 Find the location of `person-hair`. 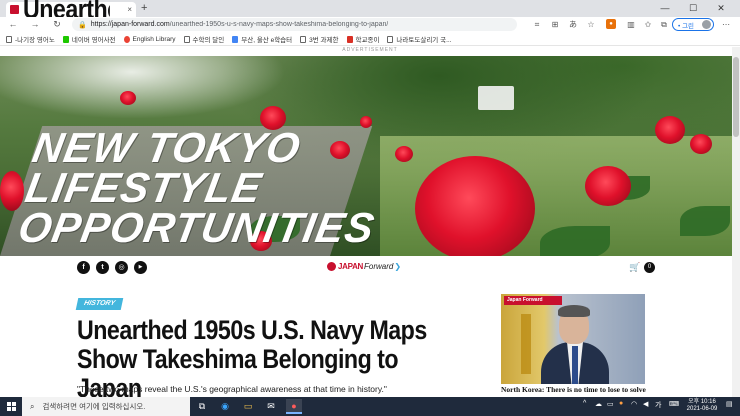

person-hair is located at coordinates (574, 311).